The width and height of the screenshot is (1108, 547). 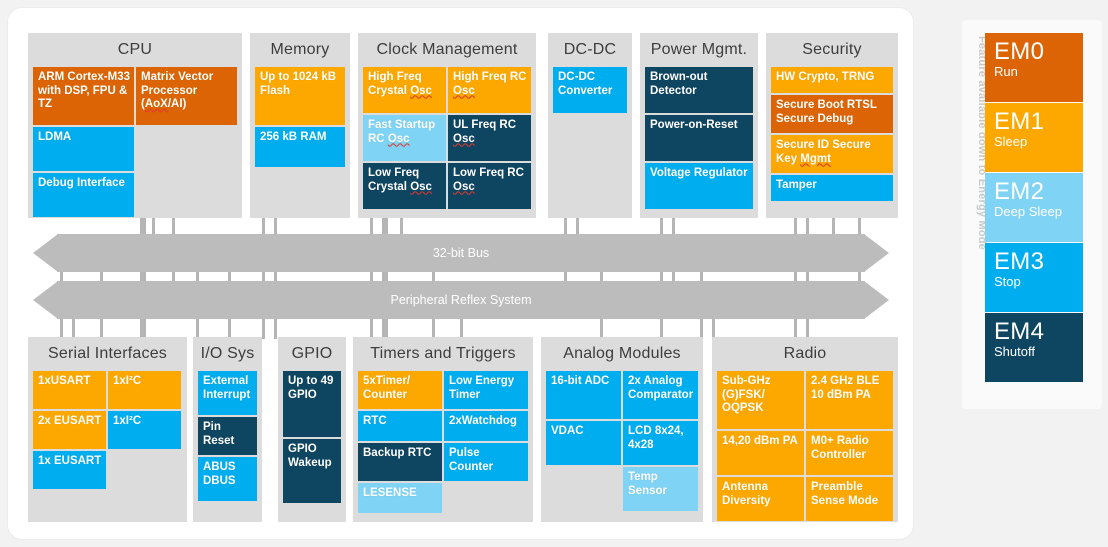 What do you see at coordinates (815, 158) in the screenshot?
I see `spellcheck-underline: Mgmt` at bounding box center [815, 158].